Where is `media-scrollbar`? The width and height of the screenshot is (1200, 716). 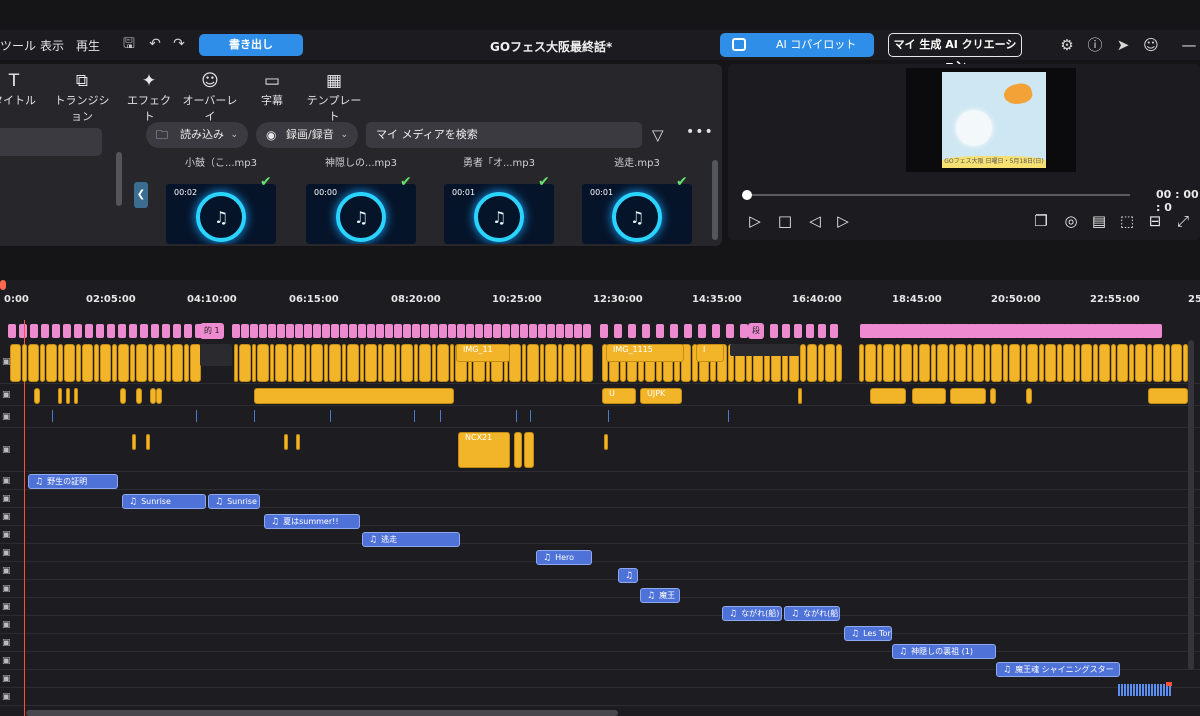
media-scrollbar is located at coordinates (715, 200).